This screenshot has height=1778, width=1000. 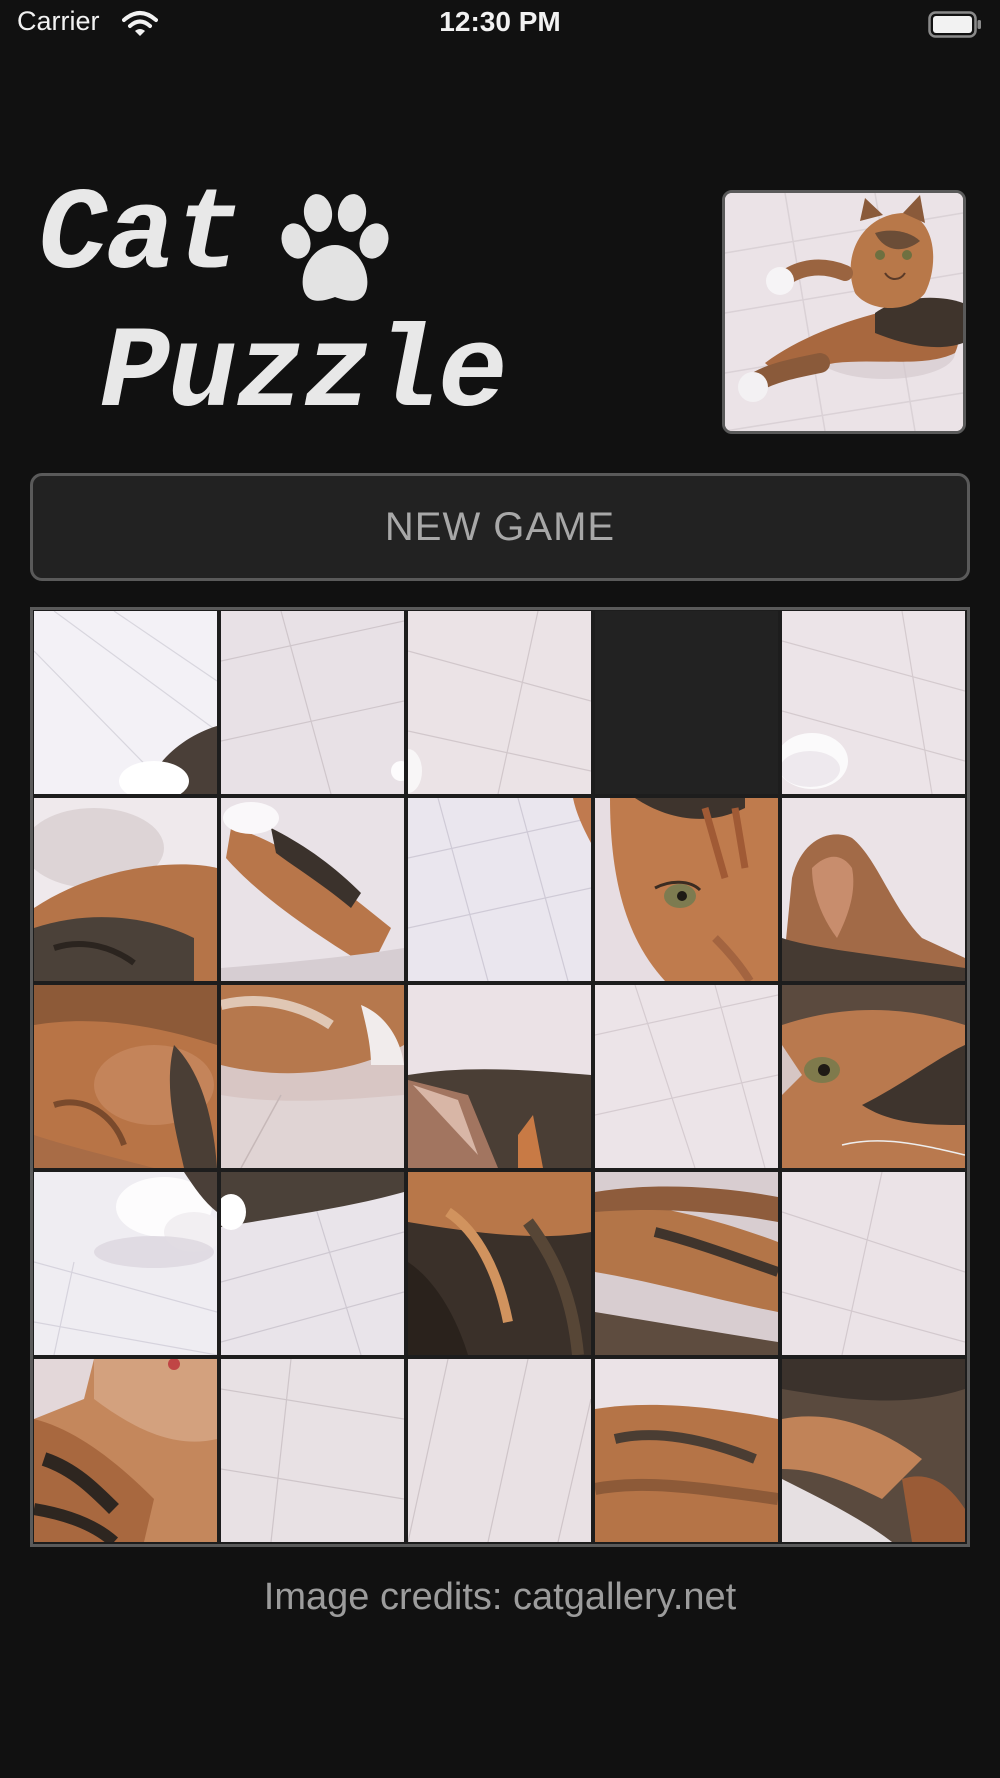 What do you see at coordinates (954, 24) in the screenshot?
I see `battery-icon` at bounding box center [954, 24].